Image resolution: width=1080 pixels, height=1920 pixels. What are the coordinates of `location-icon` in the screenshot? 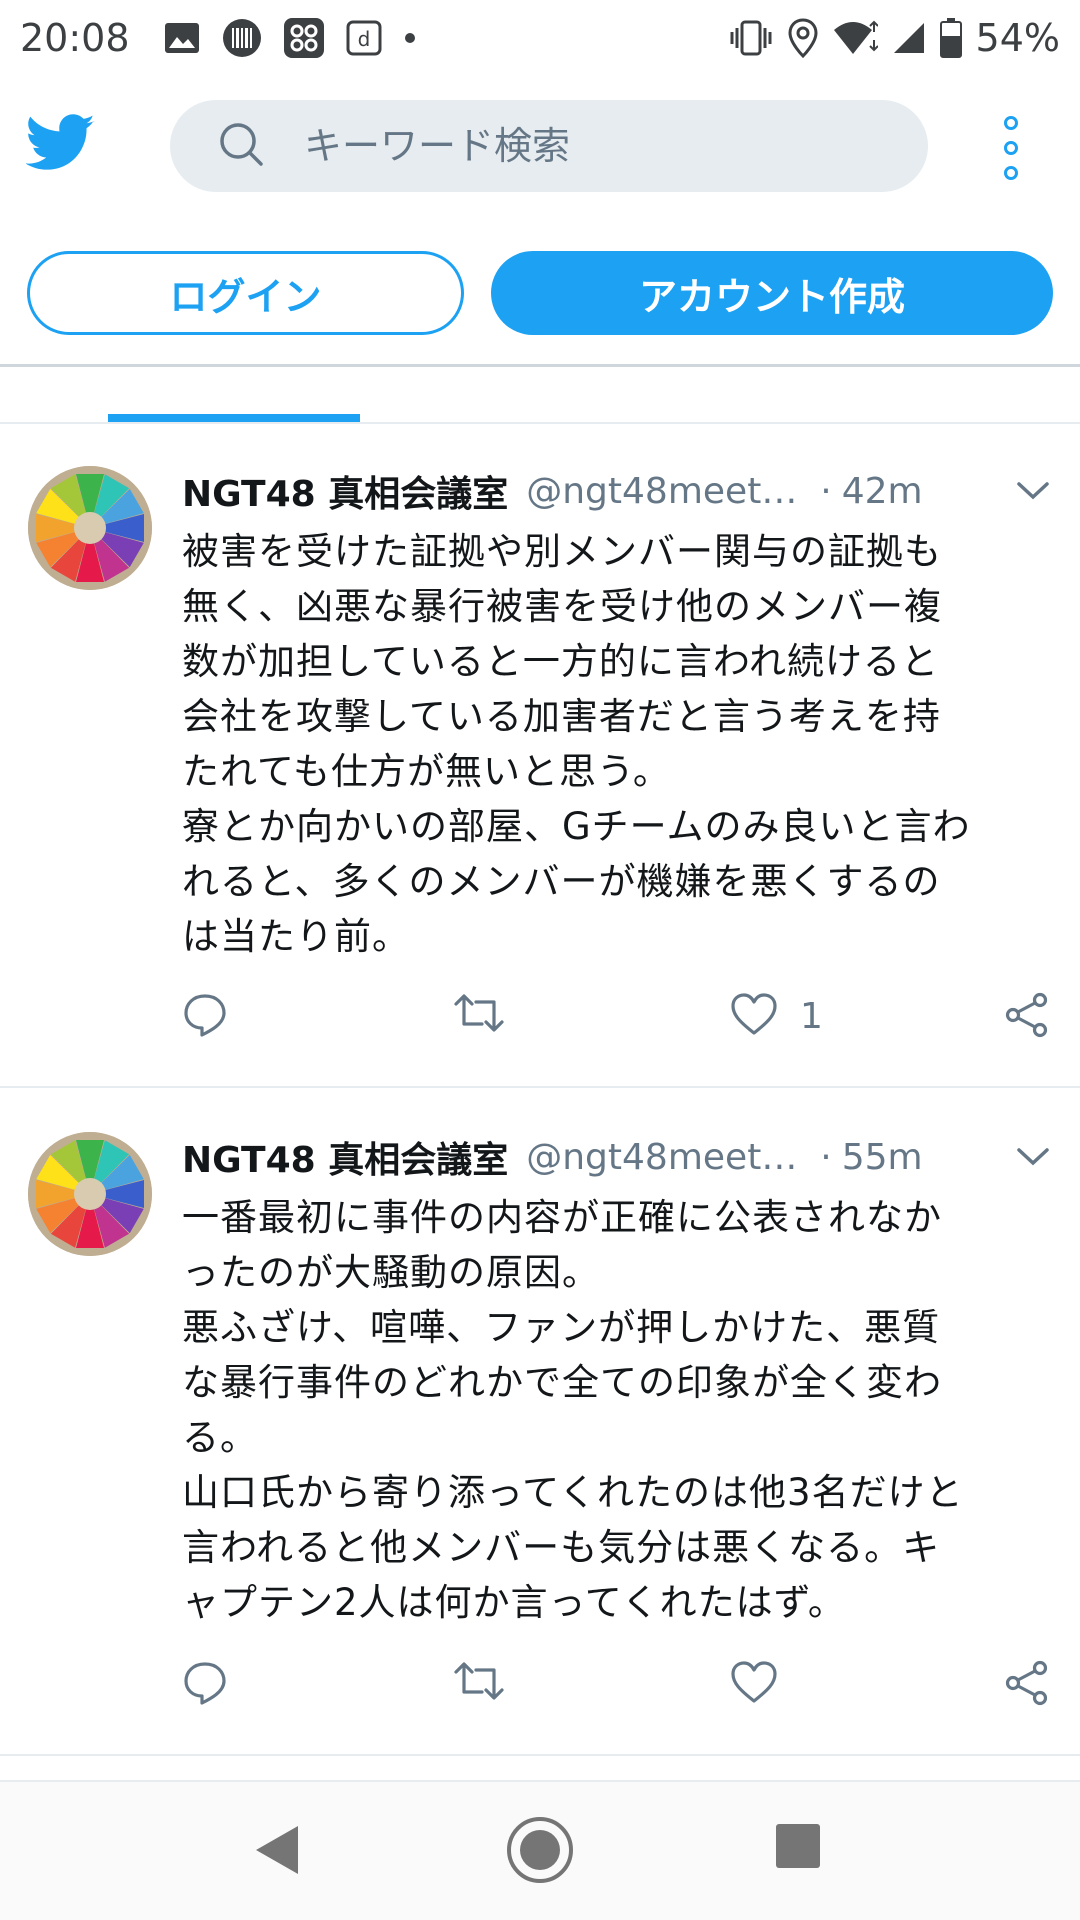 It's located at (803, 38).